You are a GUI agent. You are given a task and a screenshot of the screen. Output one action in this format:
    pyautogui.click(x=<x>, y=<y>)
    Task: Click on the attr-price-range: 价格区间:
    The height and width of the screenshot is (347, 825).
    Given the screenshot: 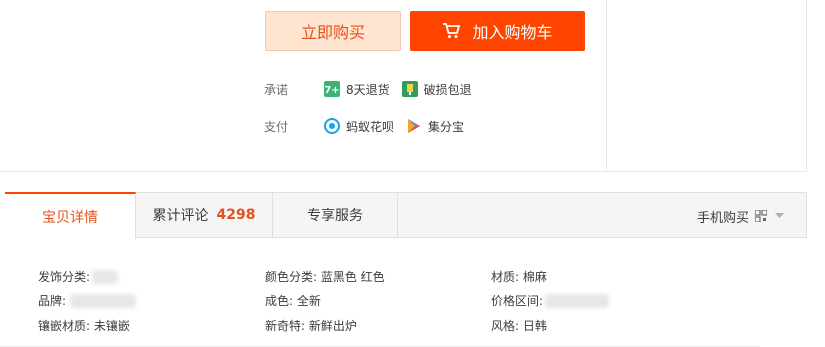 What is the action you would take?
    pyautogui.click(x=550, y=300)
    